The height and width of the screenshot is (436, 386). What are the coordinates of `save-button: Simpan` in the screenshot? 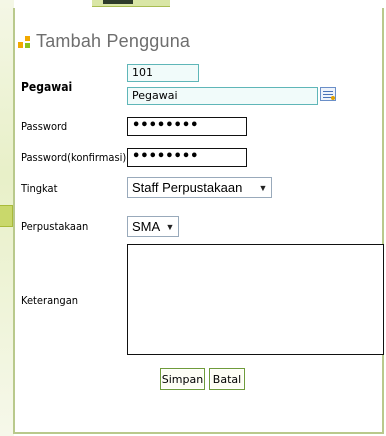 It's located at (182, 379).